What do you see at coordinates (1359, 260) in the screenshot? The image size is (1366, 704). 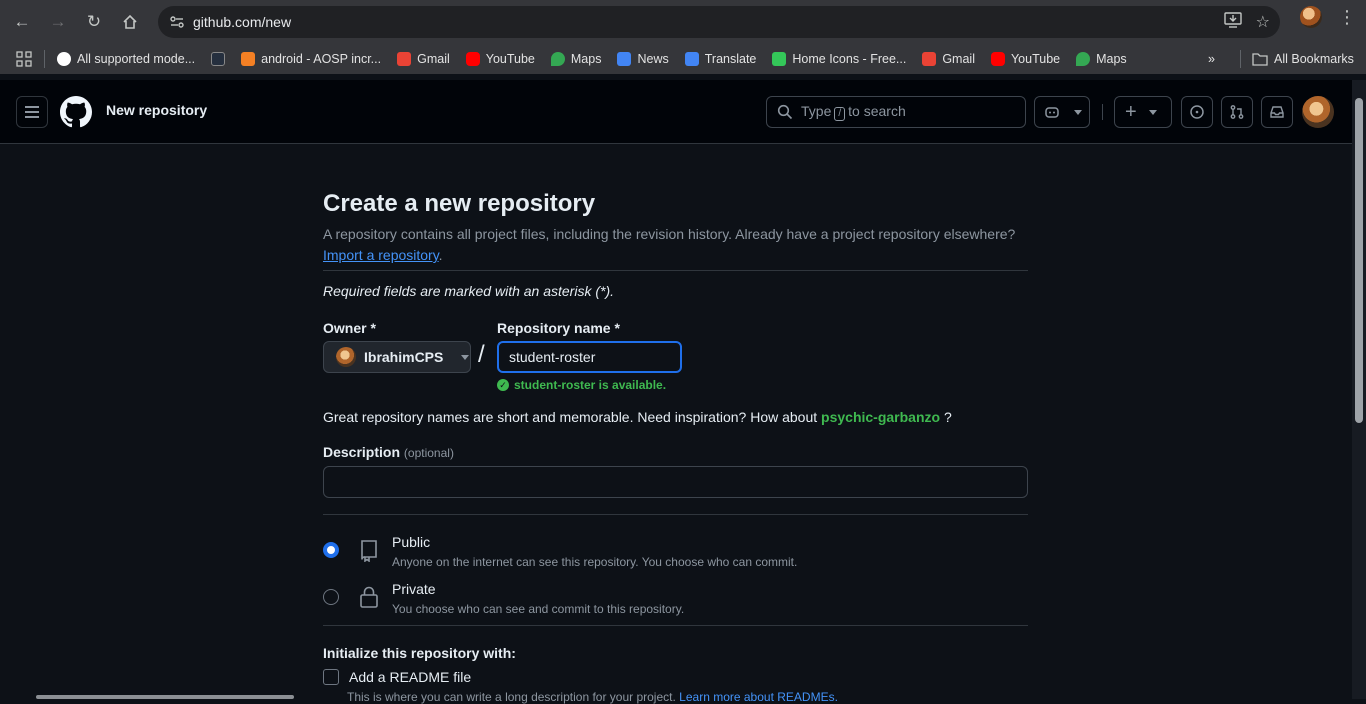 I see `scrollbar-thumb` at bounding box center [1359, 260].